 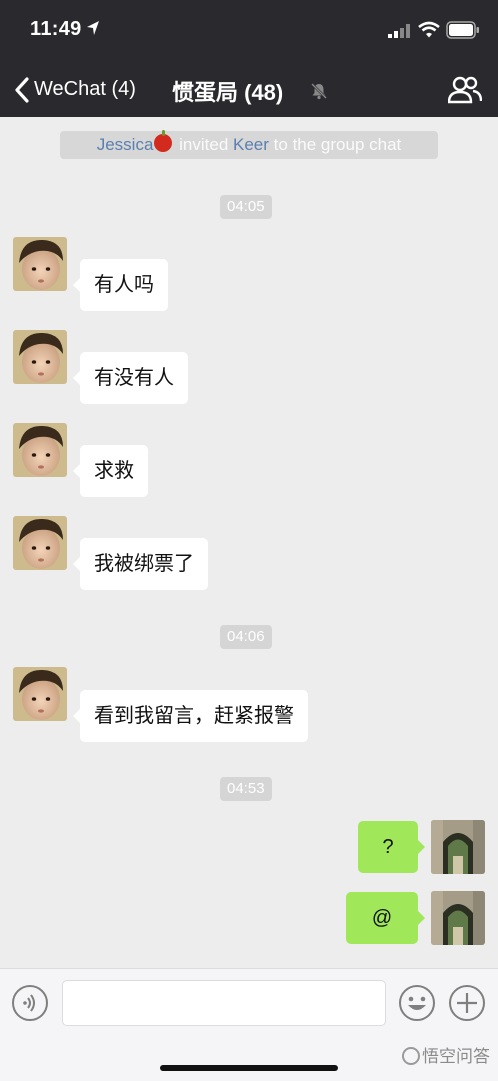 I want to click on navigation-bar: WeChat (4) 惯蛋局 (48), so click(x=249, y=90).